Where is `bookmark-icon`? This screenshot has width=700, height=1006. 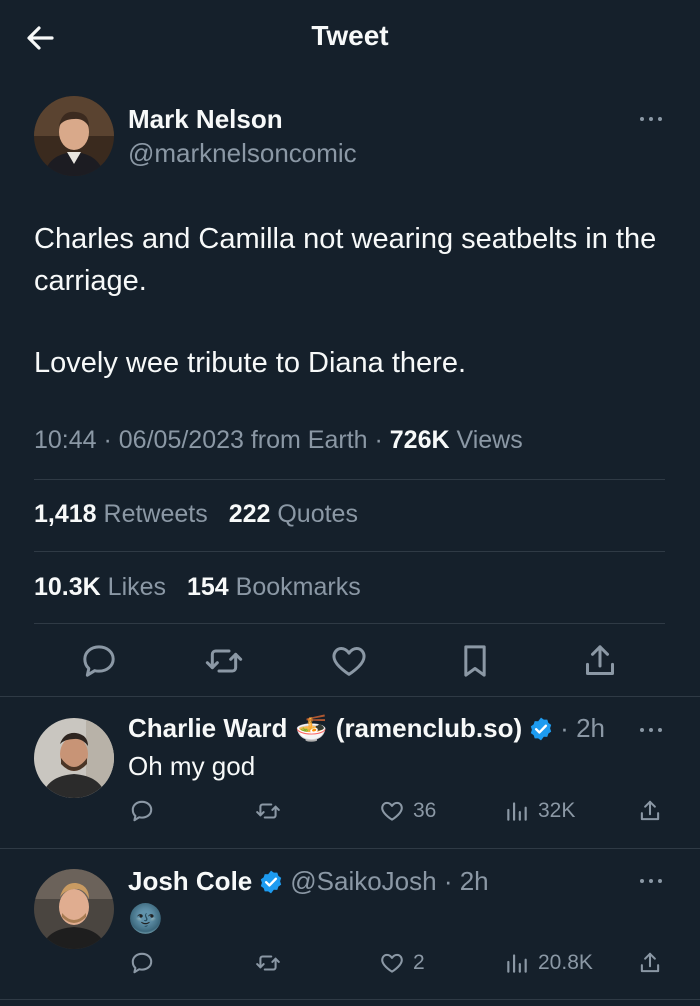
bookmark-icon is located at coordinates (475, 661).